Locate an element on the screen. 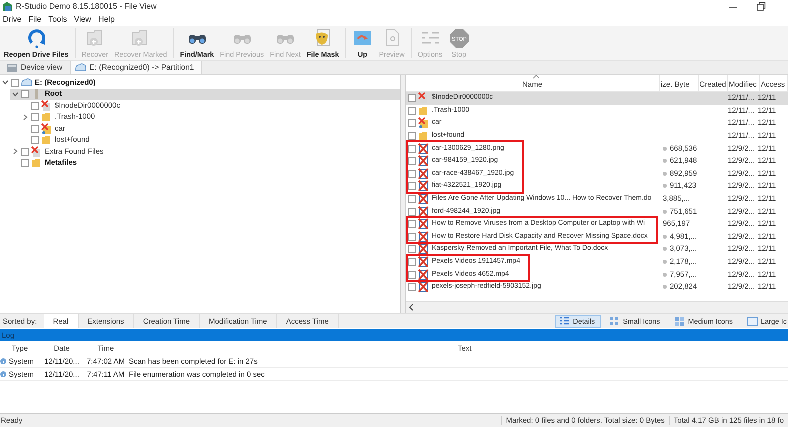 This screenshot has height=427, width=788. deleted-item-icon is located at coordinates (37, 152).